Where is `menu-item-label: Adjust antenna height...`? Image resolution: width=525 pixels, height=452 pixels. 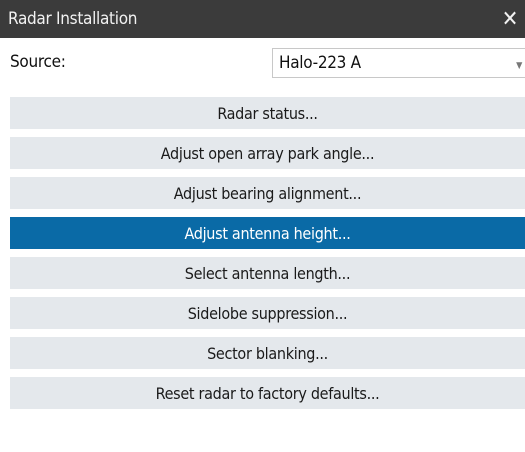 menu-item-label: Adjust antenna height... is located at coordinates (267, 233).